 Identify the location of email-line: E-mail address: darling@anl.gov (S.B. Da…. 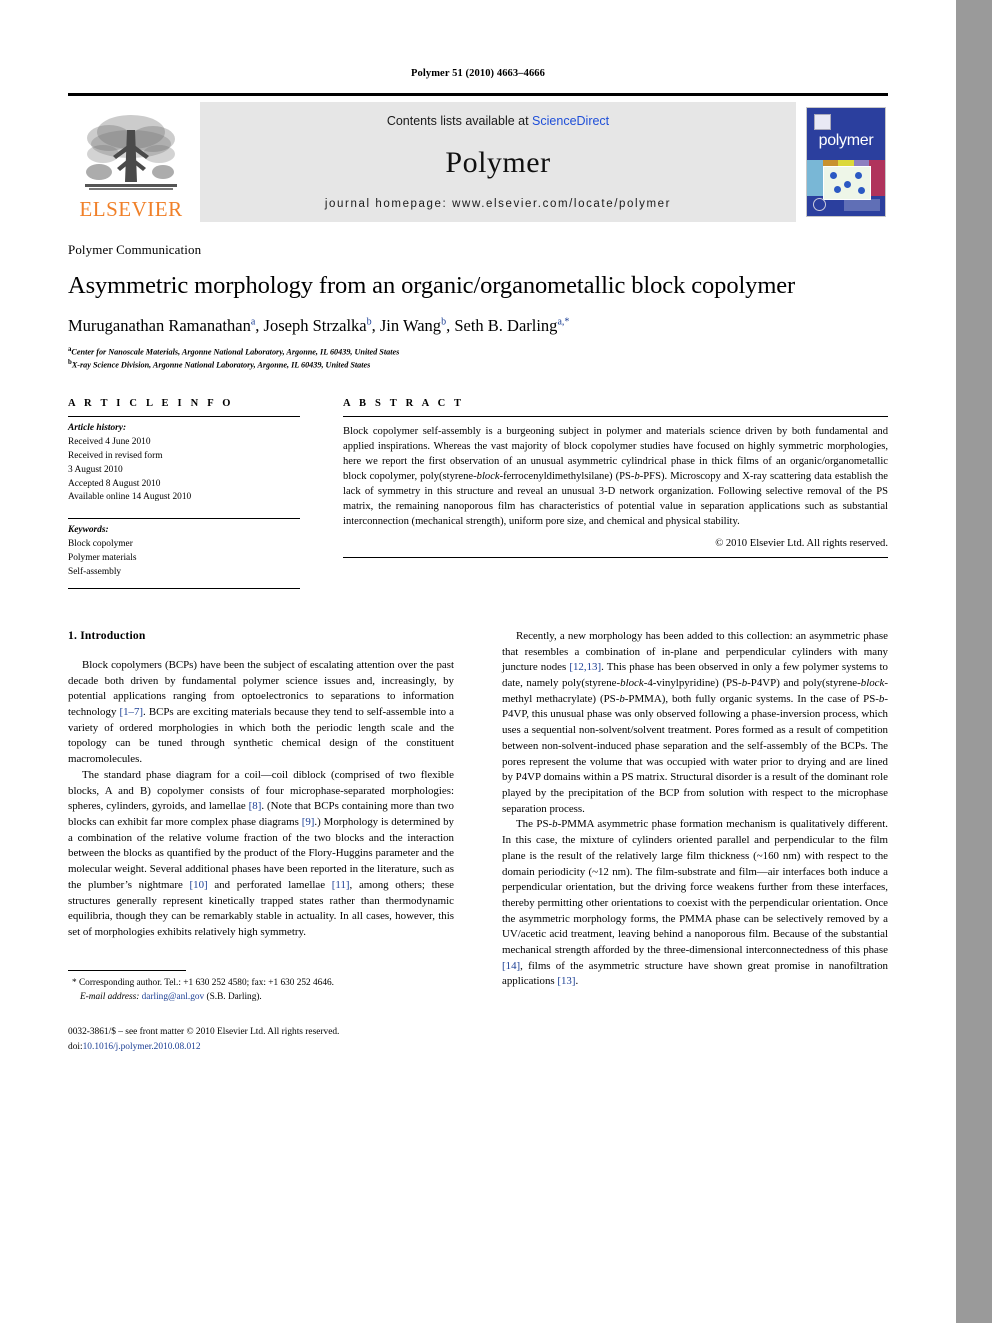
(261, 998).